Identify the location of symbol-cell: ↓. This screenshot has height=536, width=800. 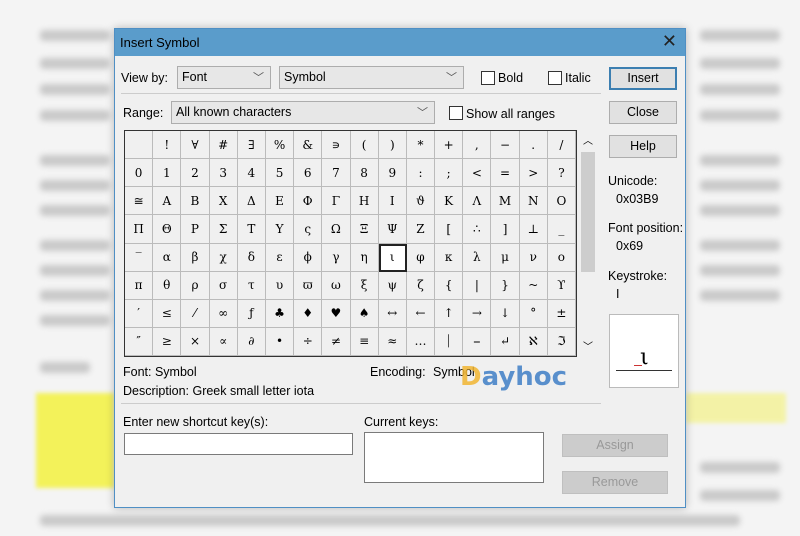
(505, 313).